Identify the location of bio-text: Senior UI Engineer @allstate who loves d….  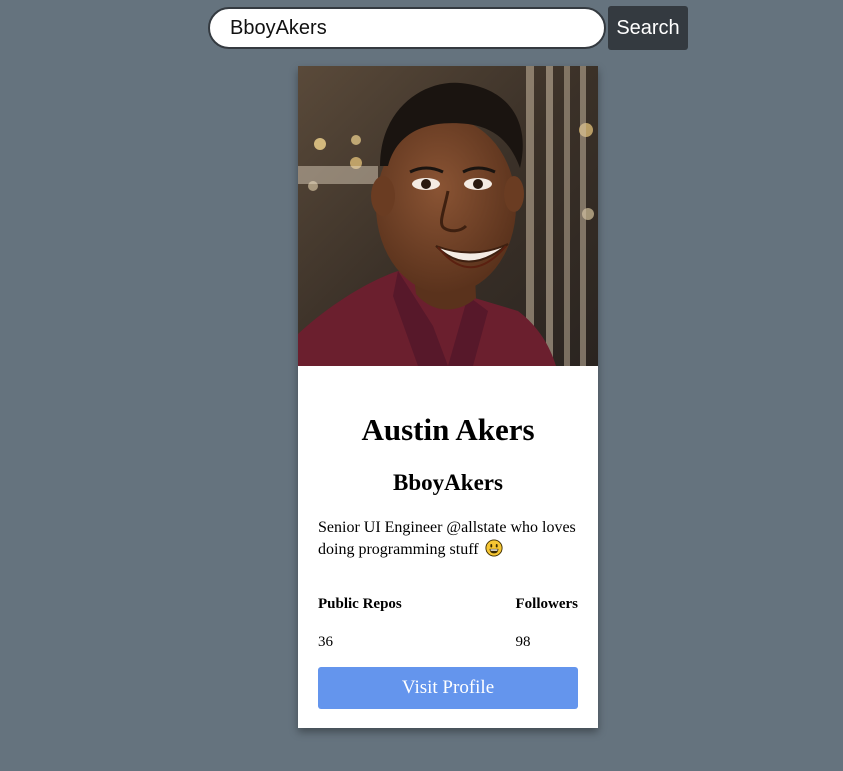
(447, 538).